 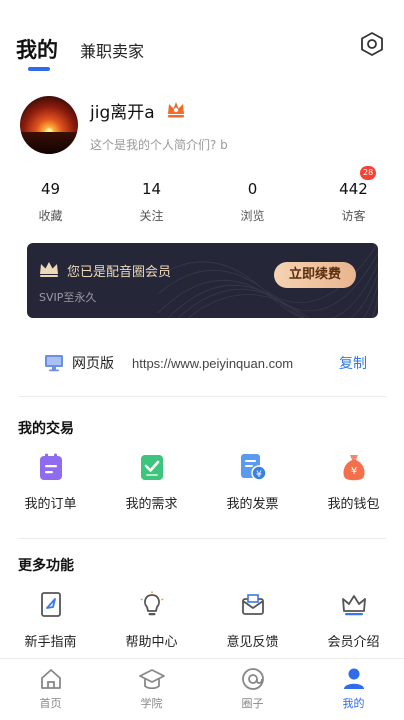 I want to click on stat-value: 14, so click(x=151, y=189).